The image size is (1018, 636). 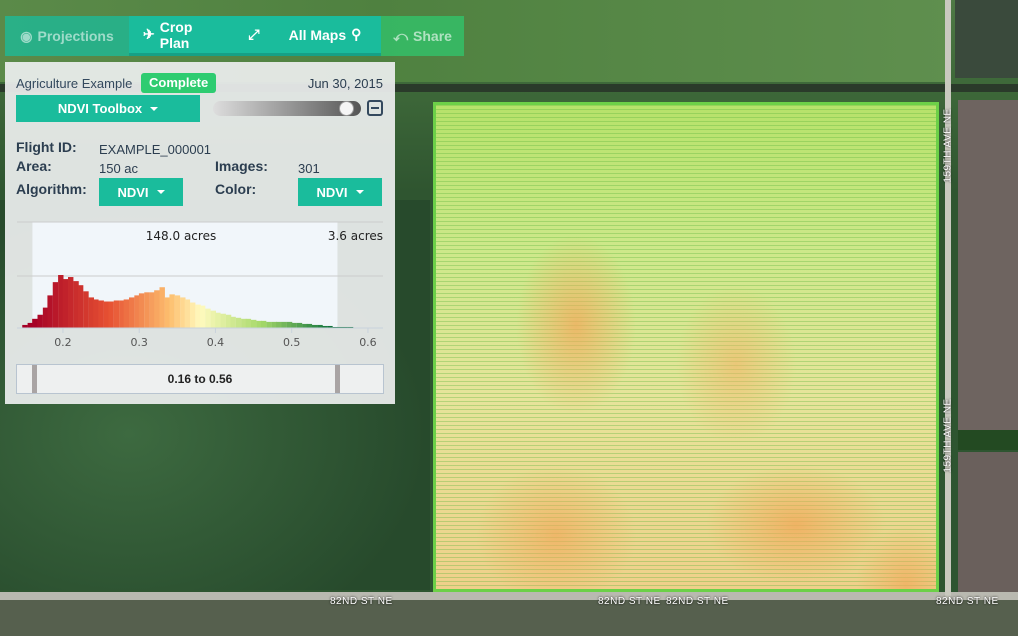 What do you see at coordinates (34, 166) in the screenshot?
I see `area-label: Area:` at bounding box center [34, 166].